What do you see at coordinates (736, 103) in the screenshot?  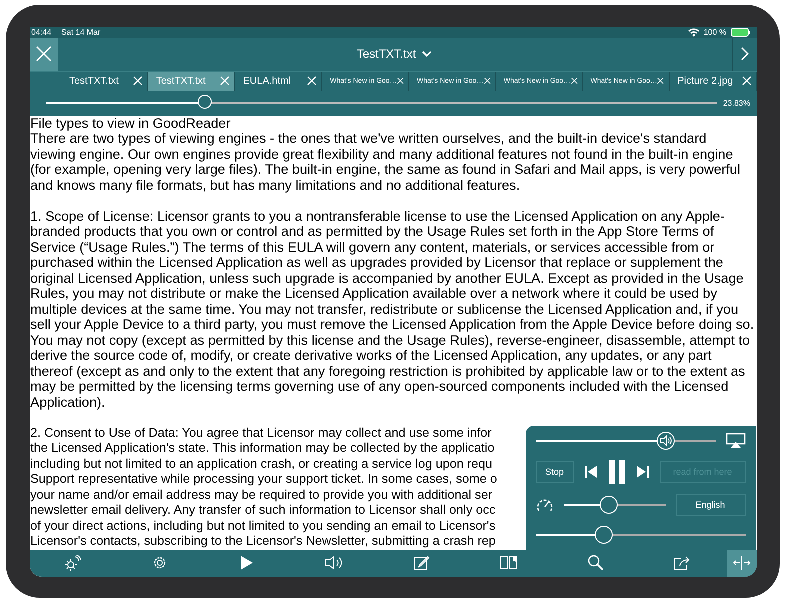 I see `position-reading: 23.83%` at bounding box center [736, 103].